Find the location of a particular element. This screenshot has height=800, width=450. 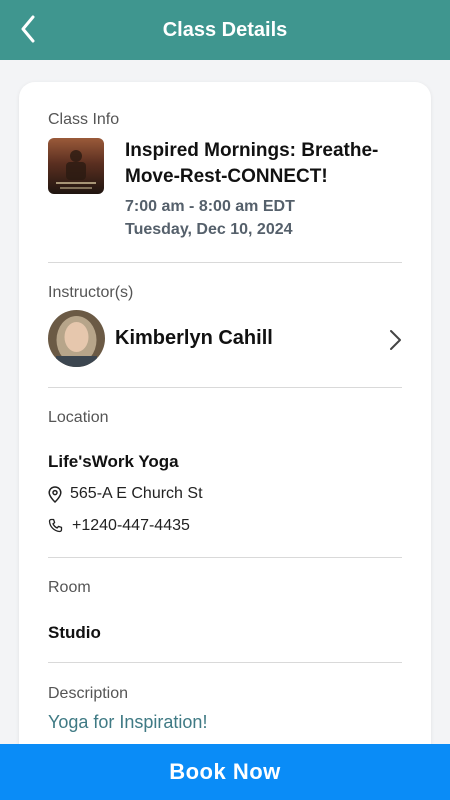

class-date: Tuesday, Dec 10, 2024 is located at coordinates (209, 229).